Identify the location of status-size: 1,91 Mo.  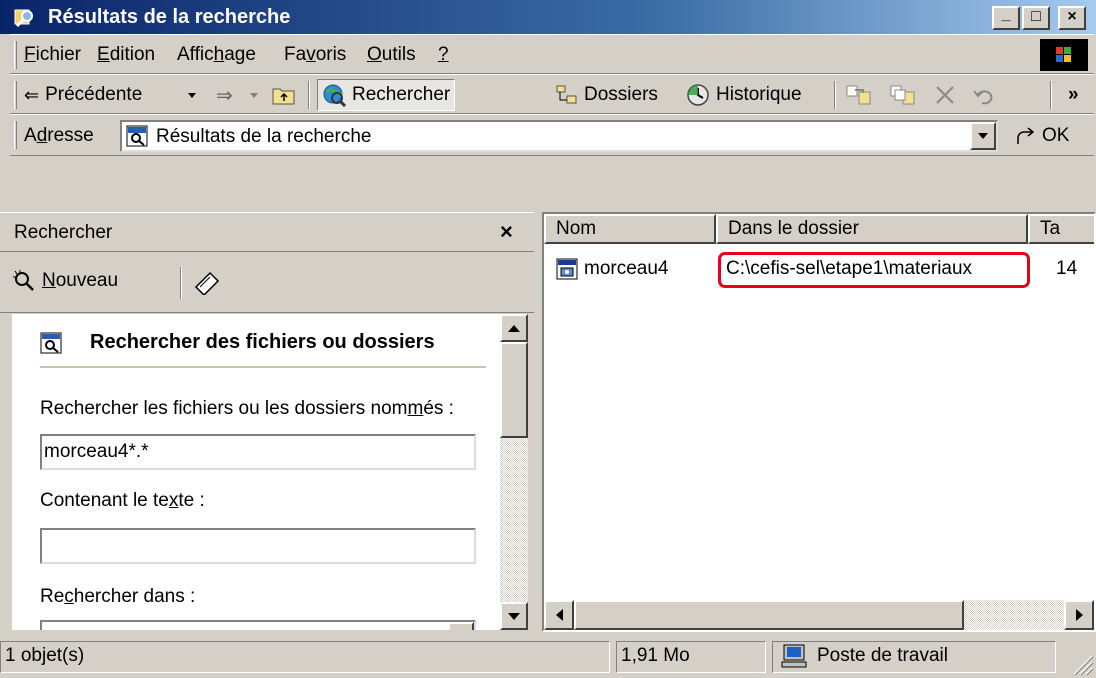
(691, 657).